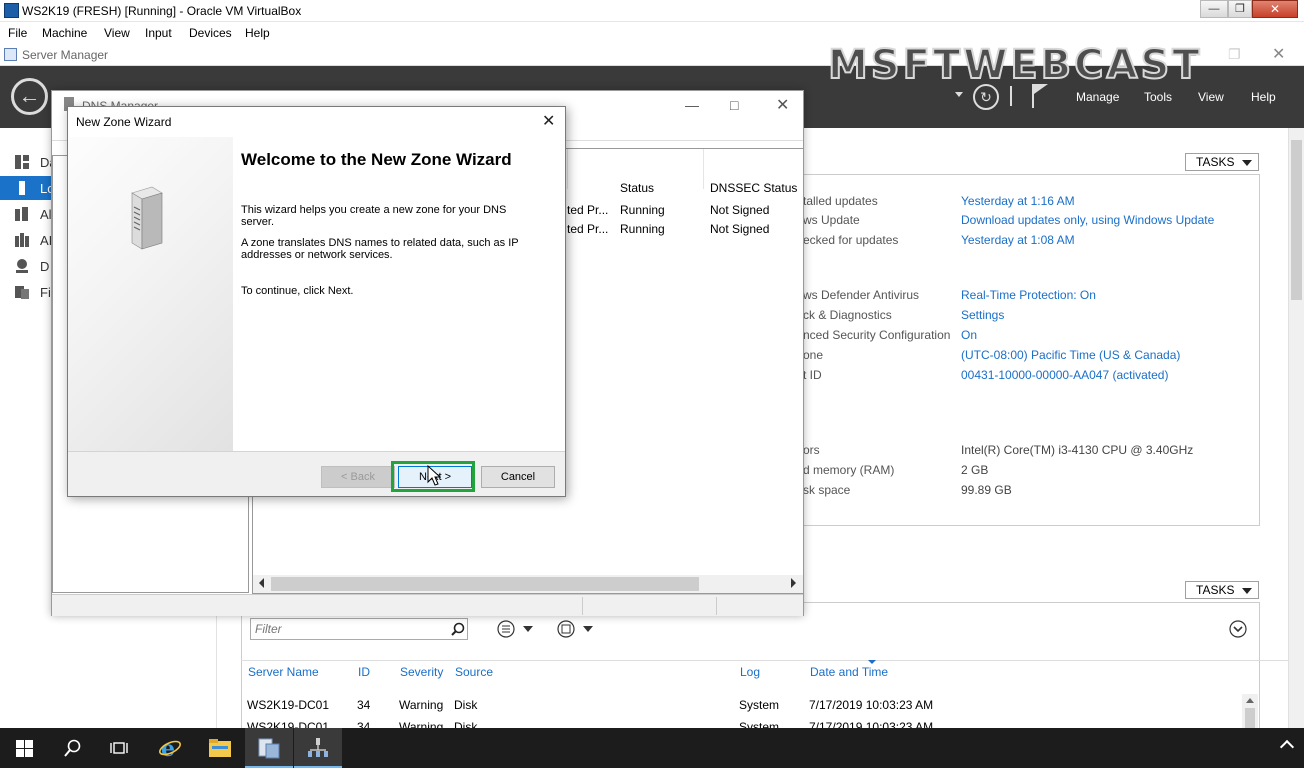 The height and width of the screenshot is (768, 1304). What do you see at coordinates (158, 33) in the screenshot?
I see `menu-input: Input` at bounding box center [158, 33].